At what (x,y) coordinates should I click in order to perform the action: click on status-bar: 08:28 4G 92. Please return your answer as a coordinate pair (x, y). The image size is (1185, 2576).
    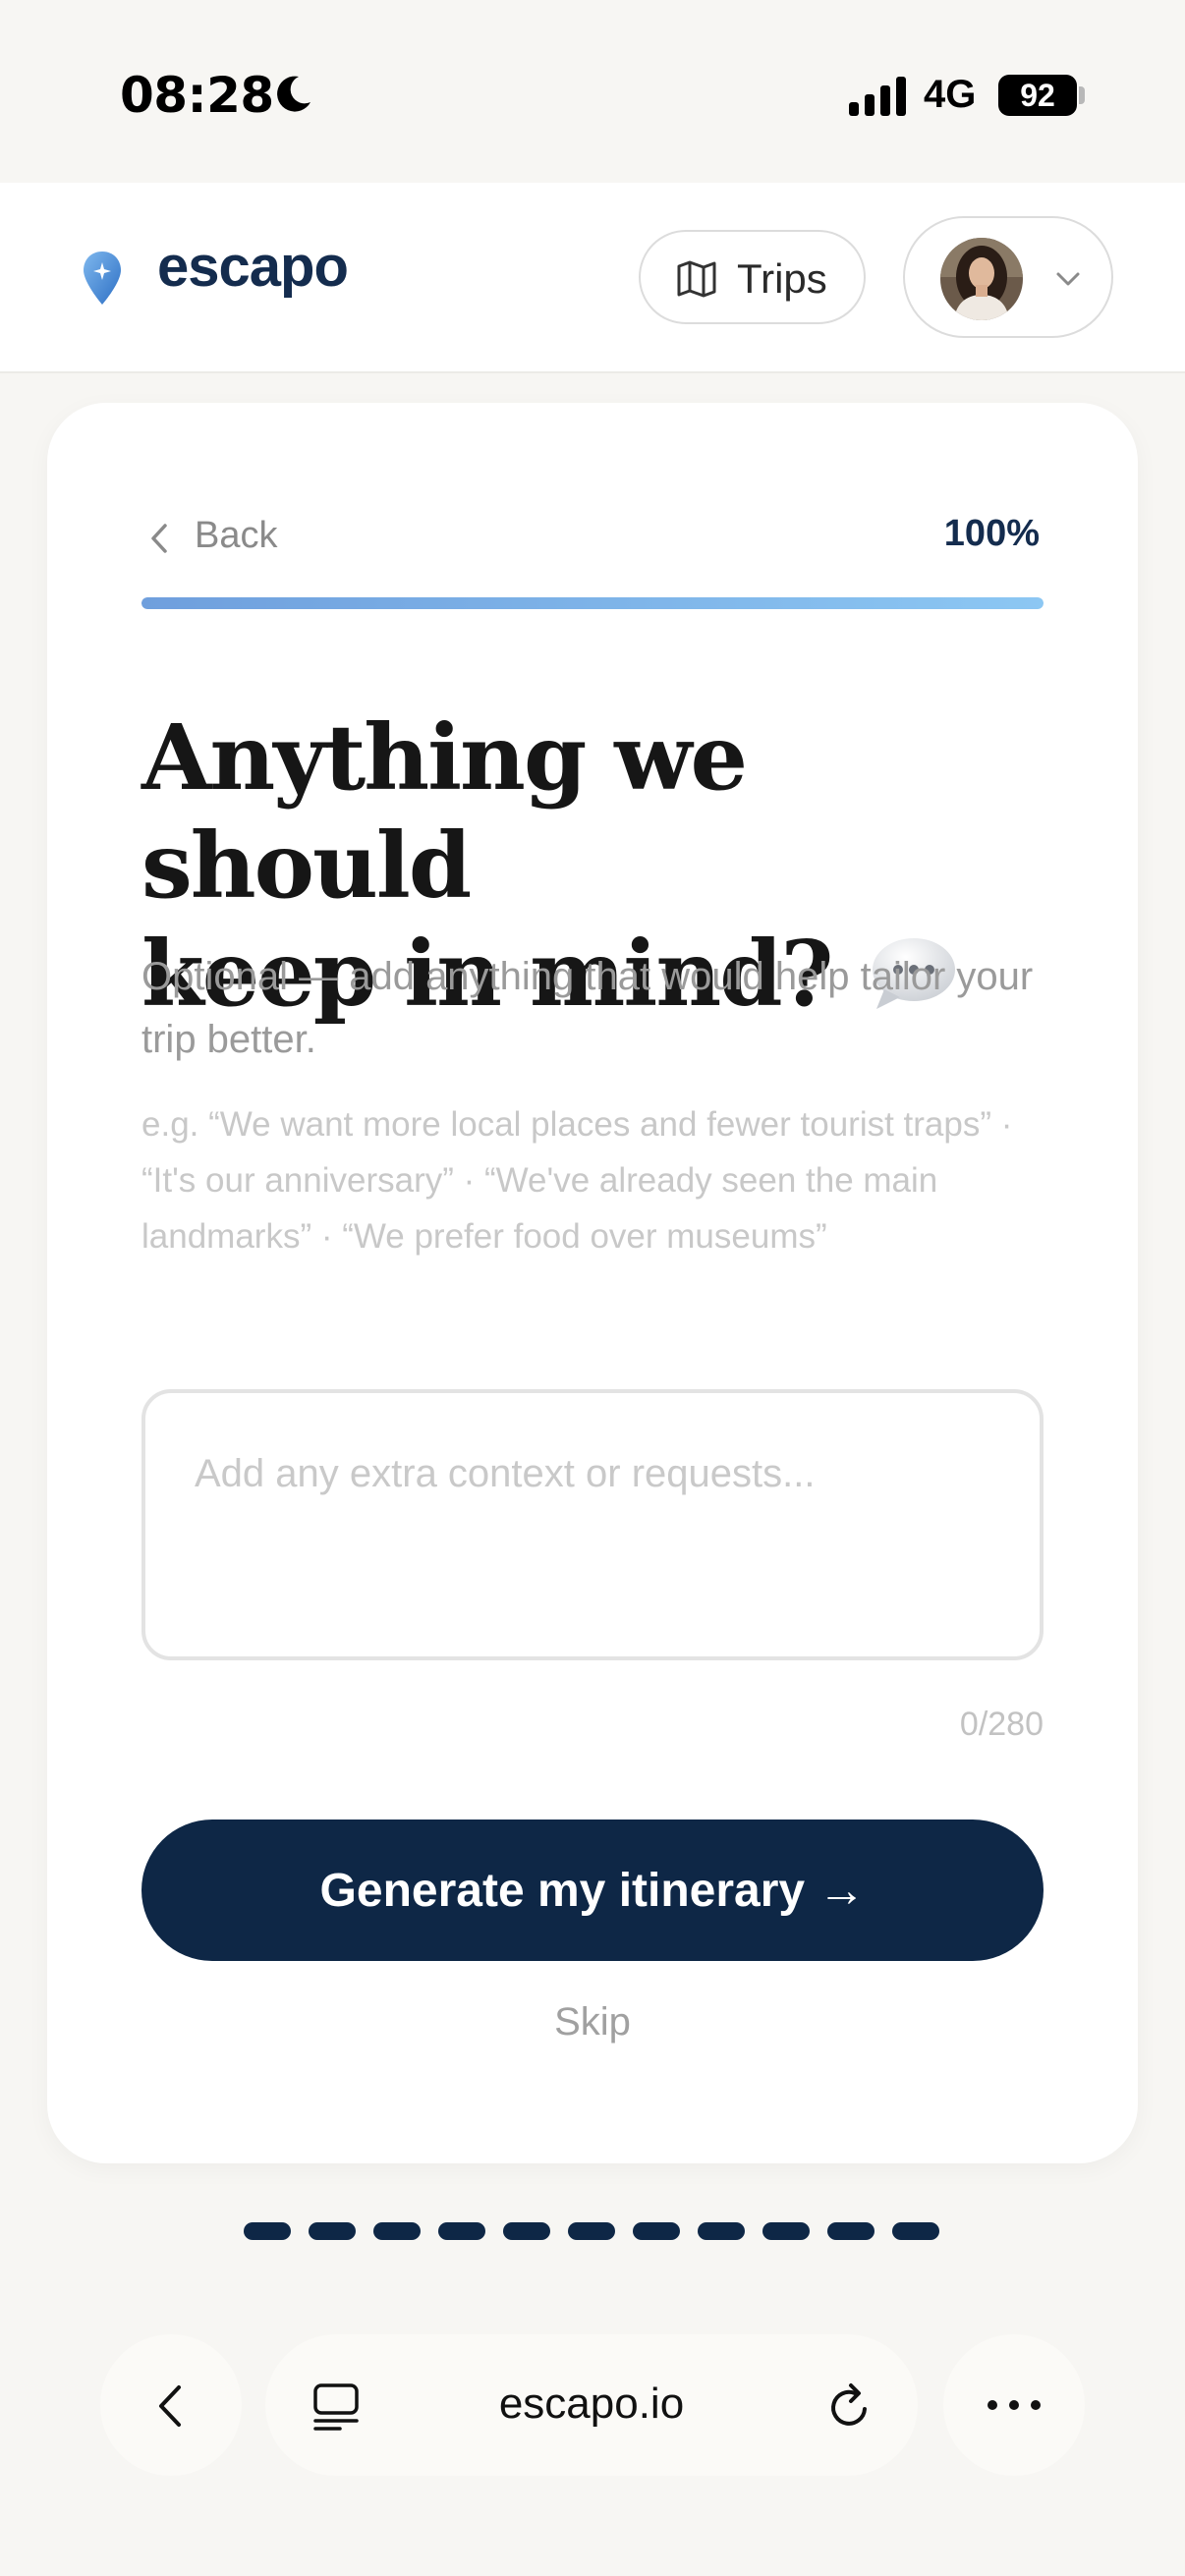
    Looking at the image, I should click on (592, 91).